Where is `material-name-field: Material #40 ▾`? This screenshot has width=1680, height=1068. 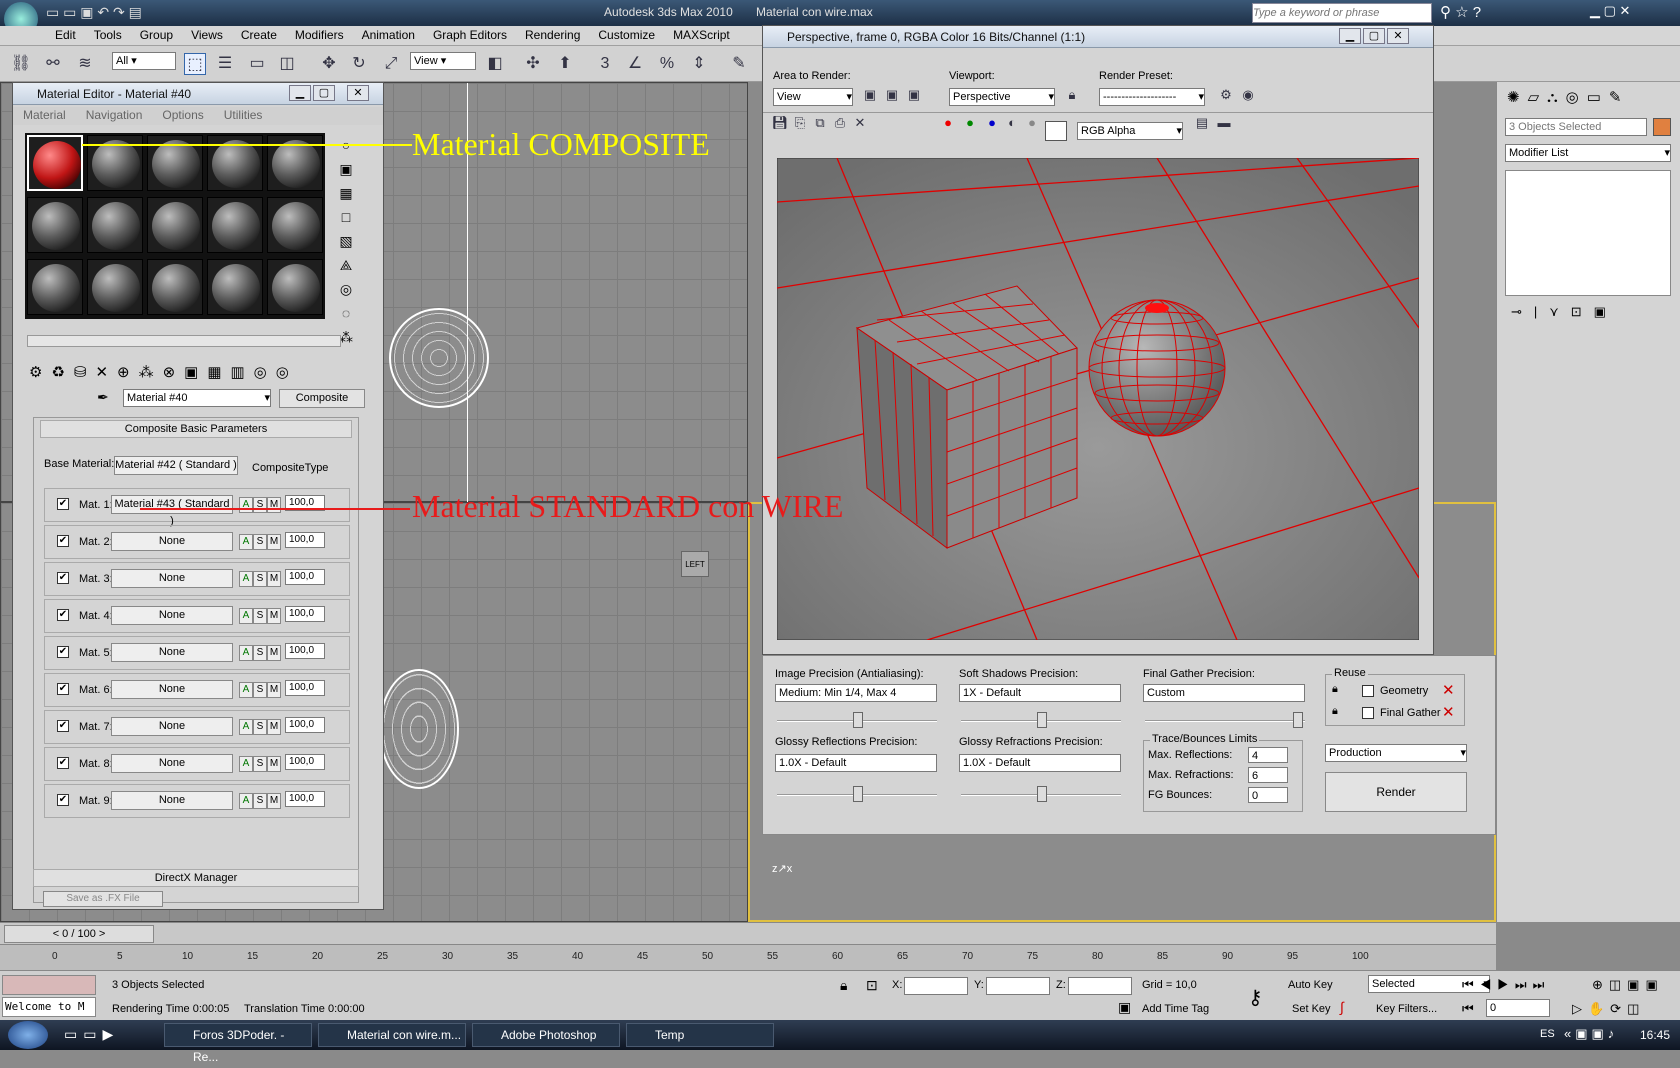 material-name-field: Material #40 ▾ is located at coordinates (197, 398).